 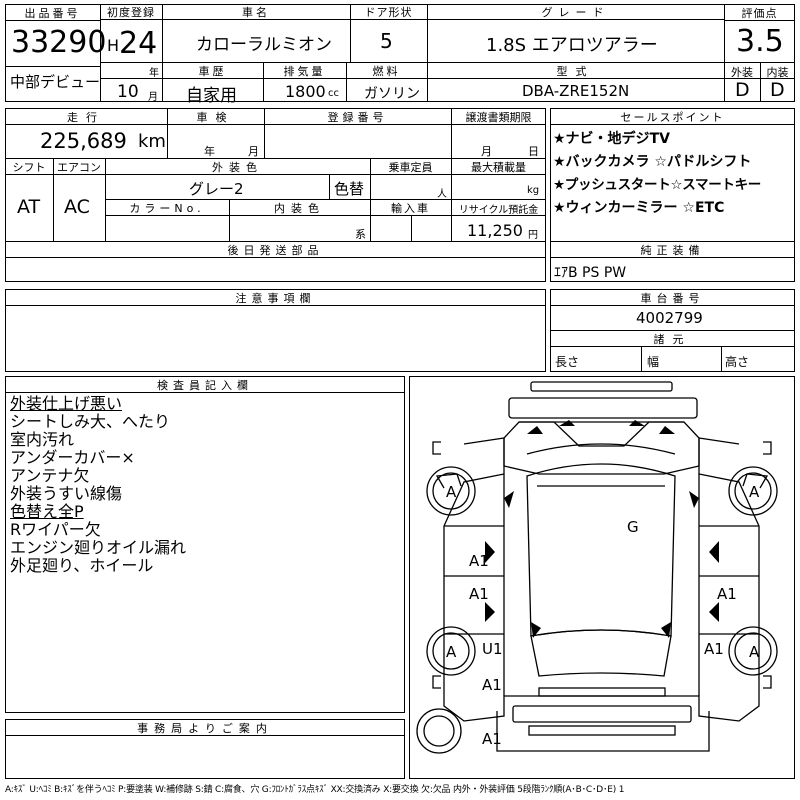 I want to click on int-score-label: 内装, so click(x=777, y=72).